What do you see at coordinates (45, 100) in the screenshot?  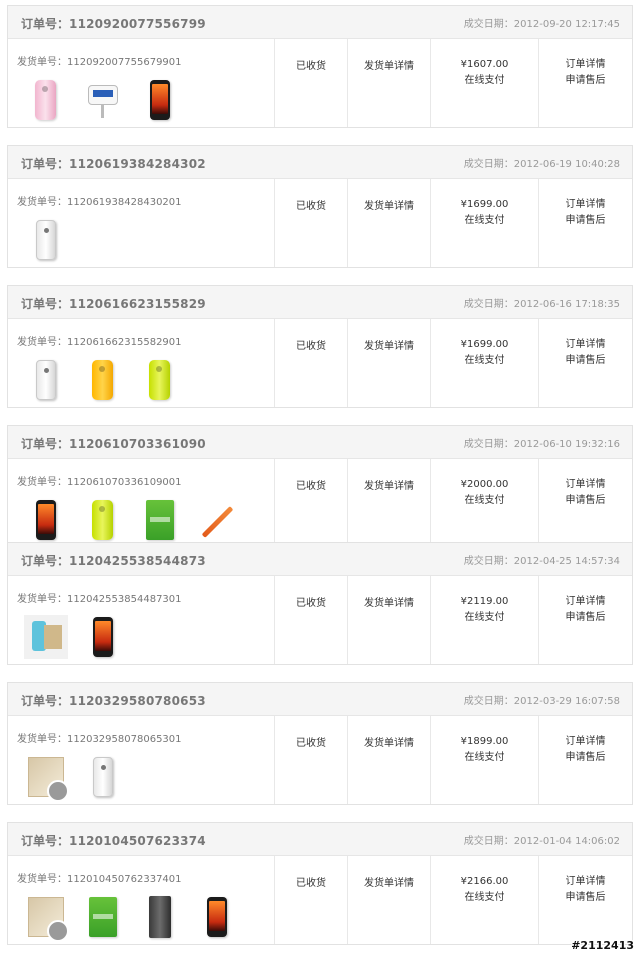 I see `pink-case-icon` at bounding box center [45, 100].